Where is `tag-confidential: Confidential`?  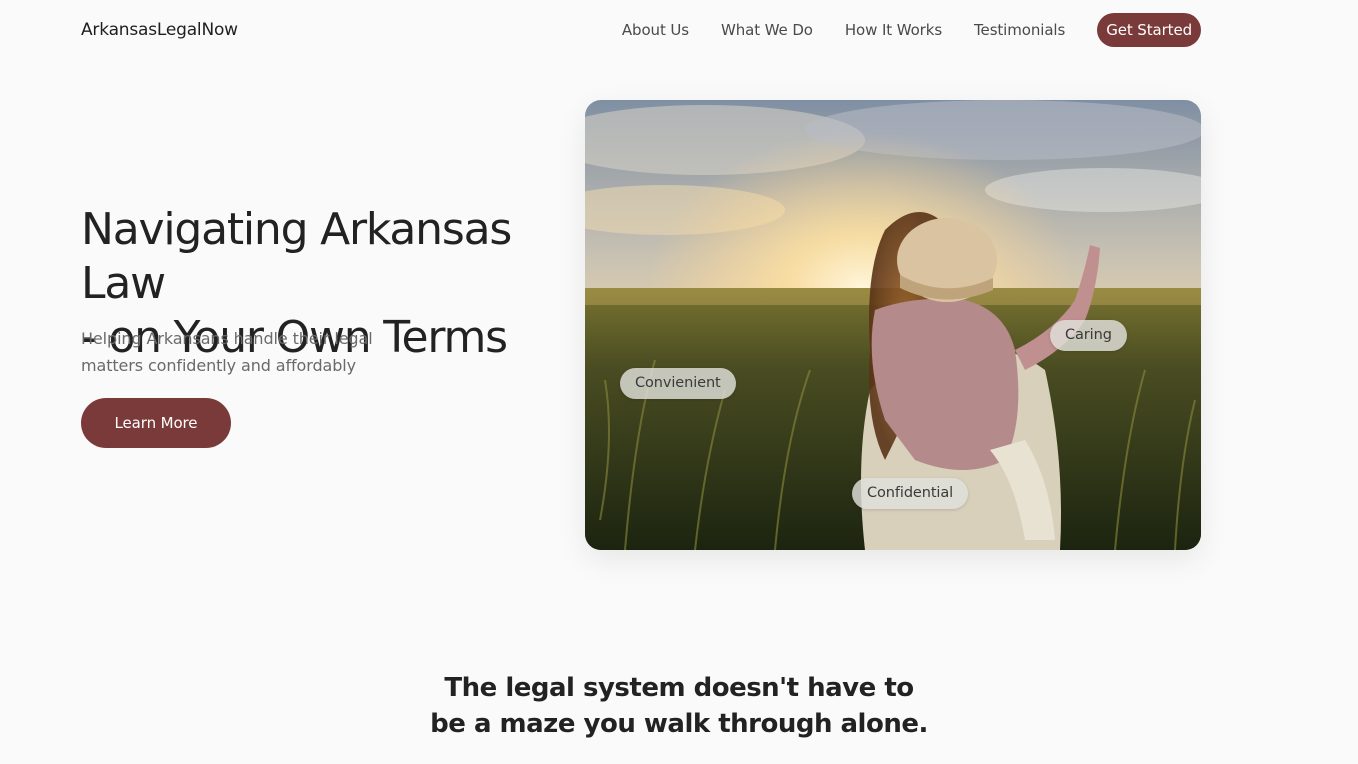
tag-confidential: Confidential is located at coordinates (910, 493).